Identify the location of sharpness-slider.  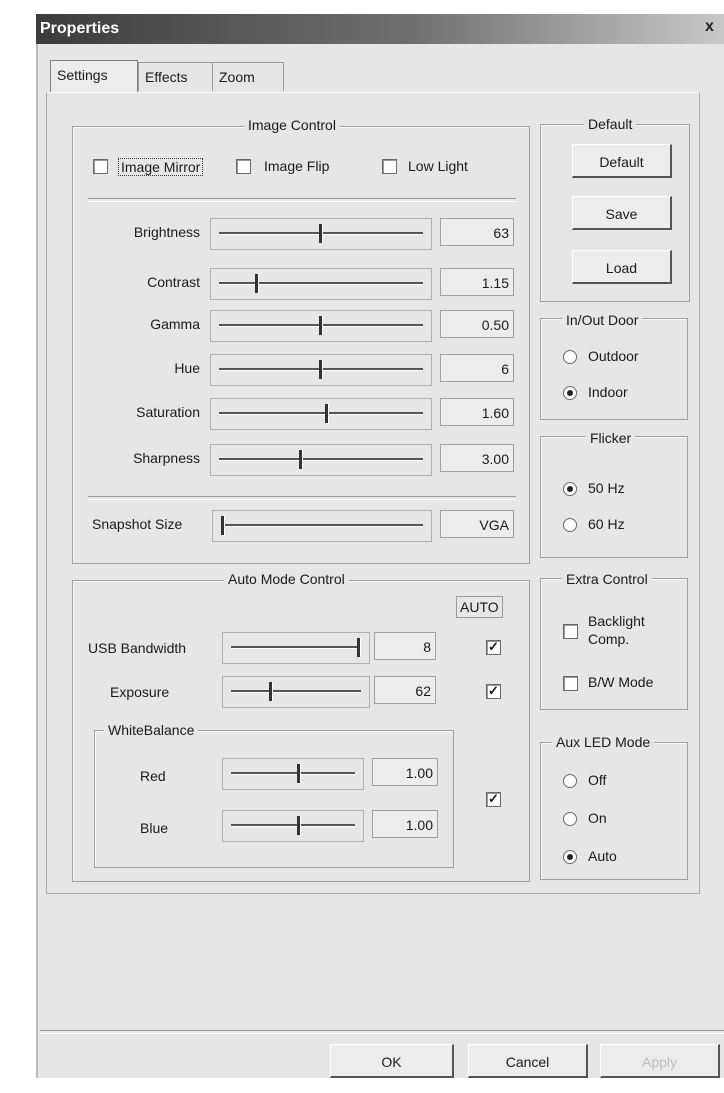
(321, 460).